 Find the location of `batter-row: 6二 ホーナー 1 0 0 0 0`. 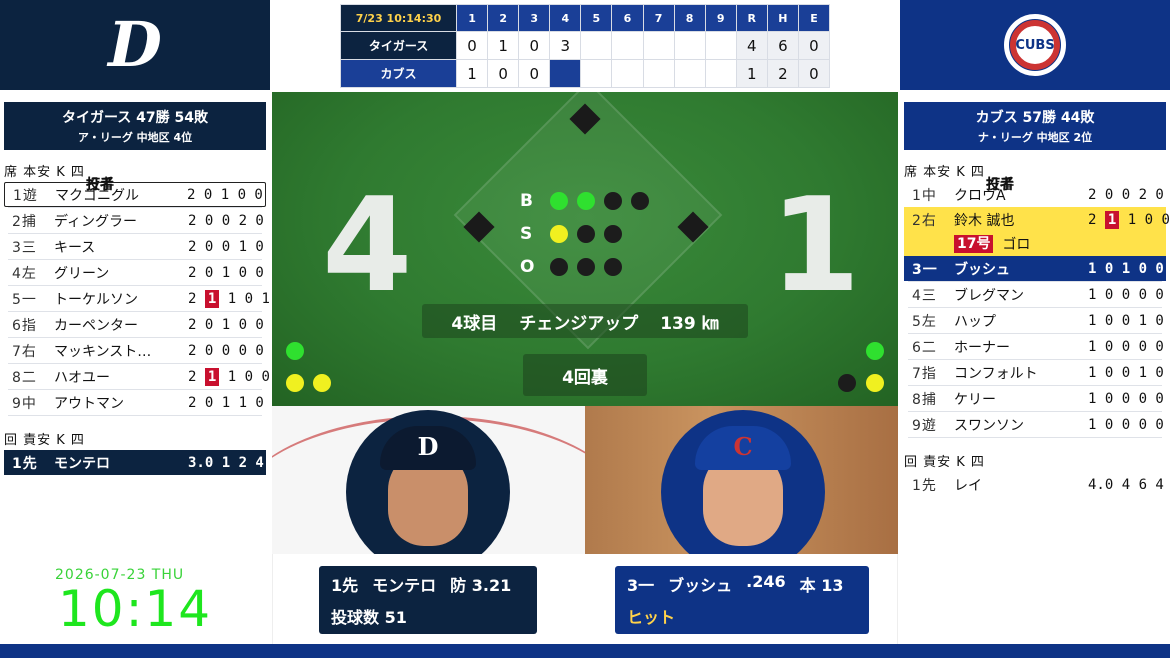

batter-row: 6二 ホーナー 1 0 0 0 0 is located at coordinates (1035, 346).